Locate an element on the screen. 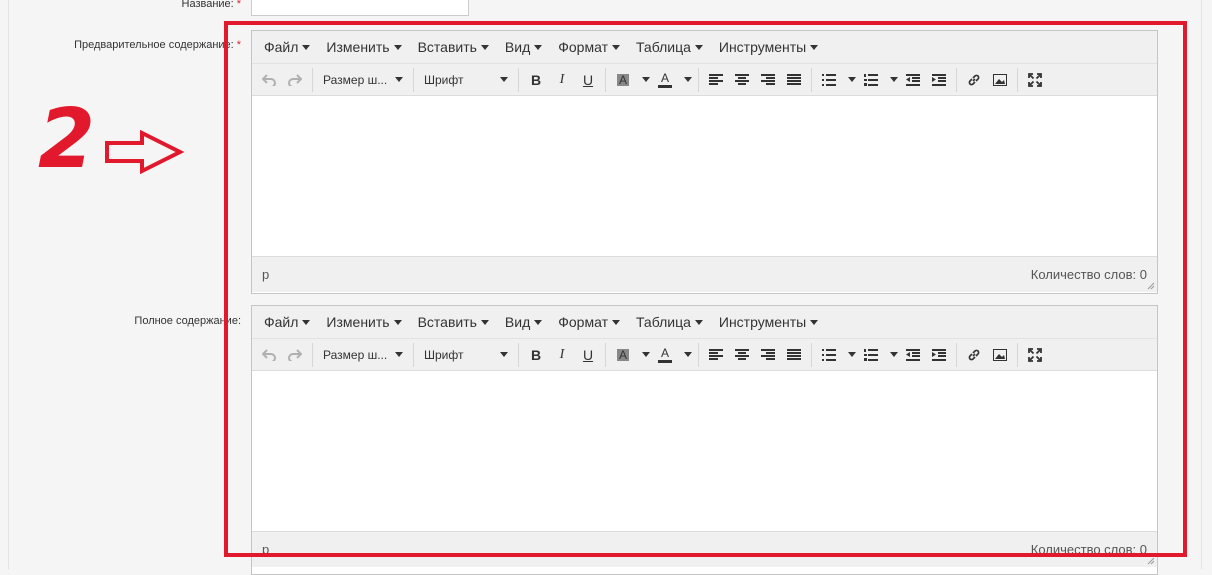  preview-content-label: Предварительное содержание: * is located at coordinates (157, 45).